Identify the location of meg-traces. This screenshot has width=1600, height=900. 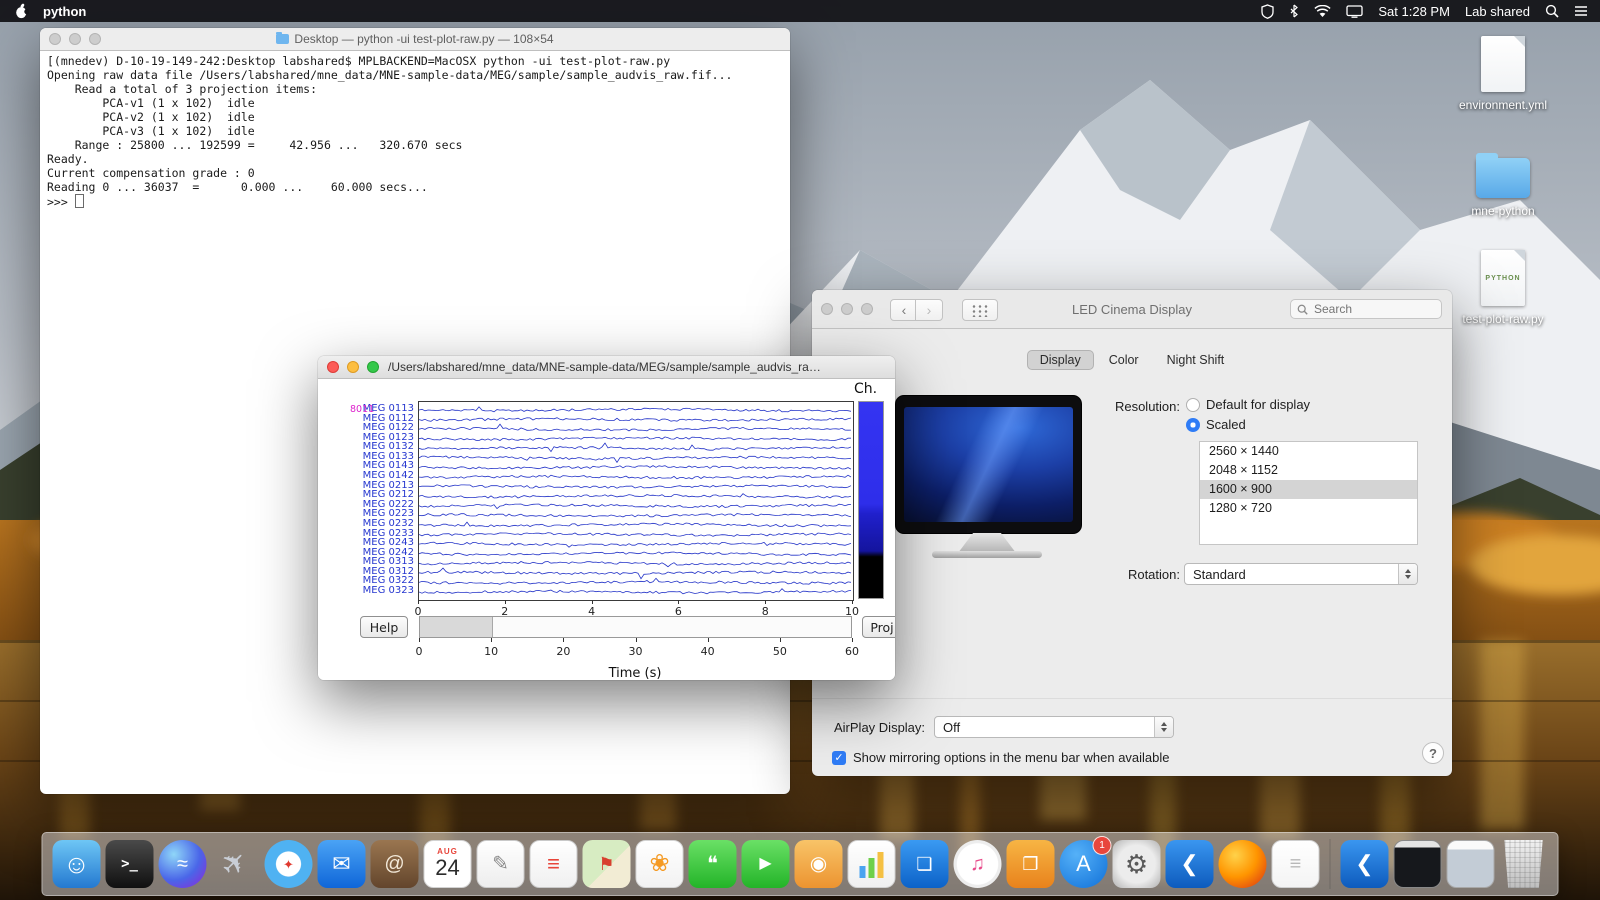
(636, 501).